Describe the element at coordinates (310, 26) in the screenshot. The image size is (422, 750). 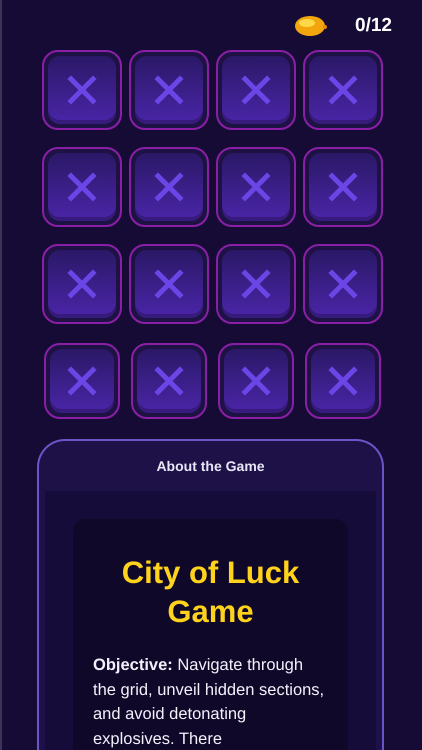
I see `lemon-icon` at that location.